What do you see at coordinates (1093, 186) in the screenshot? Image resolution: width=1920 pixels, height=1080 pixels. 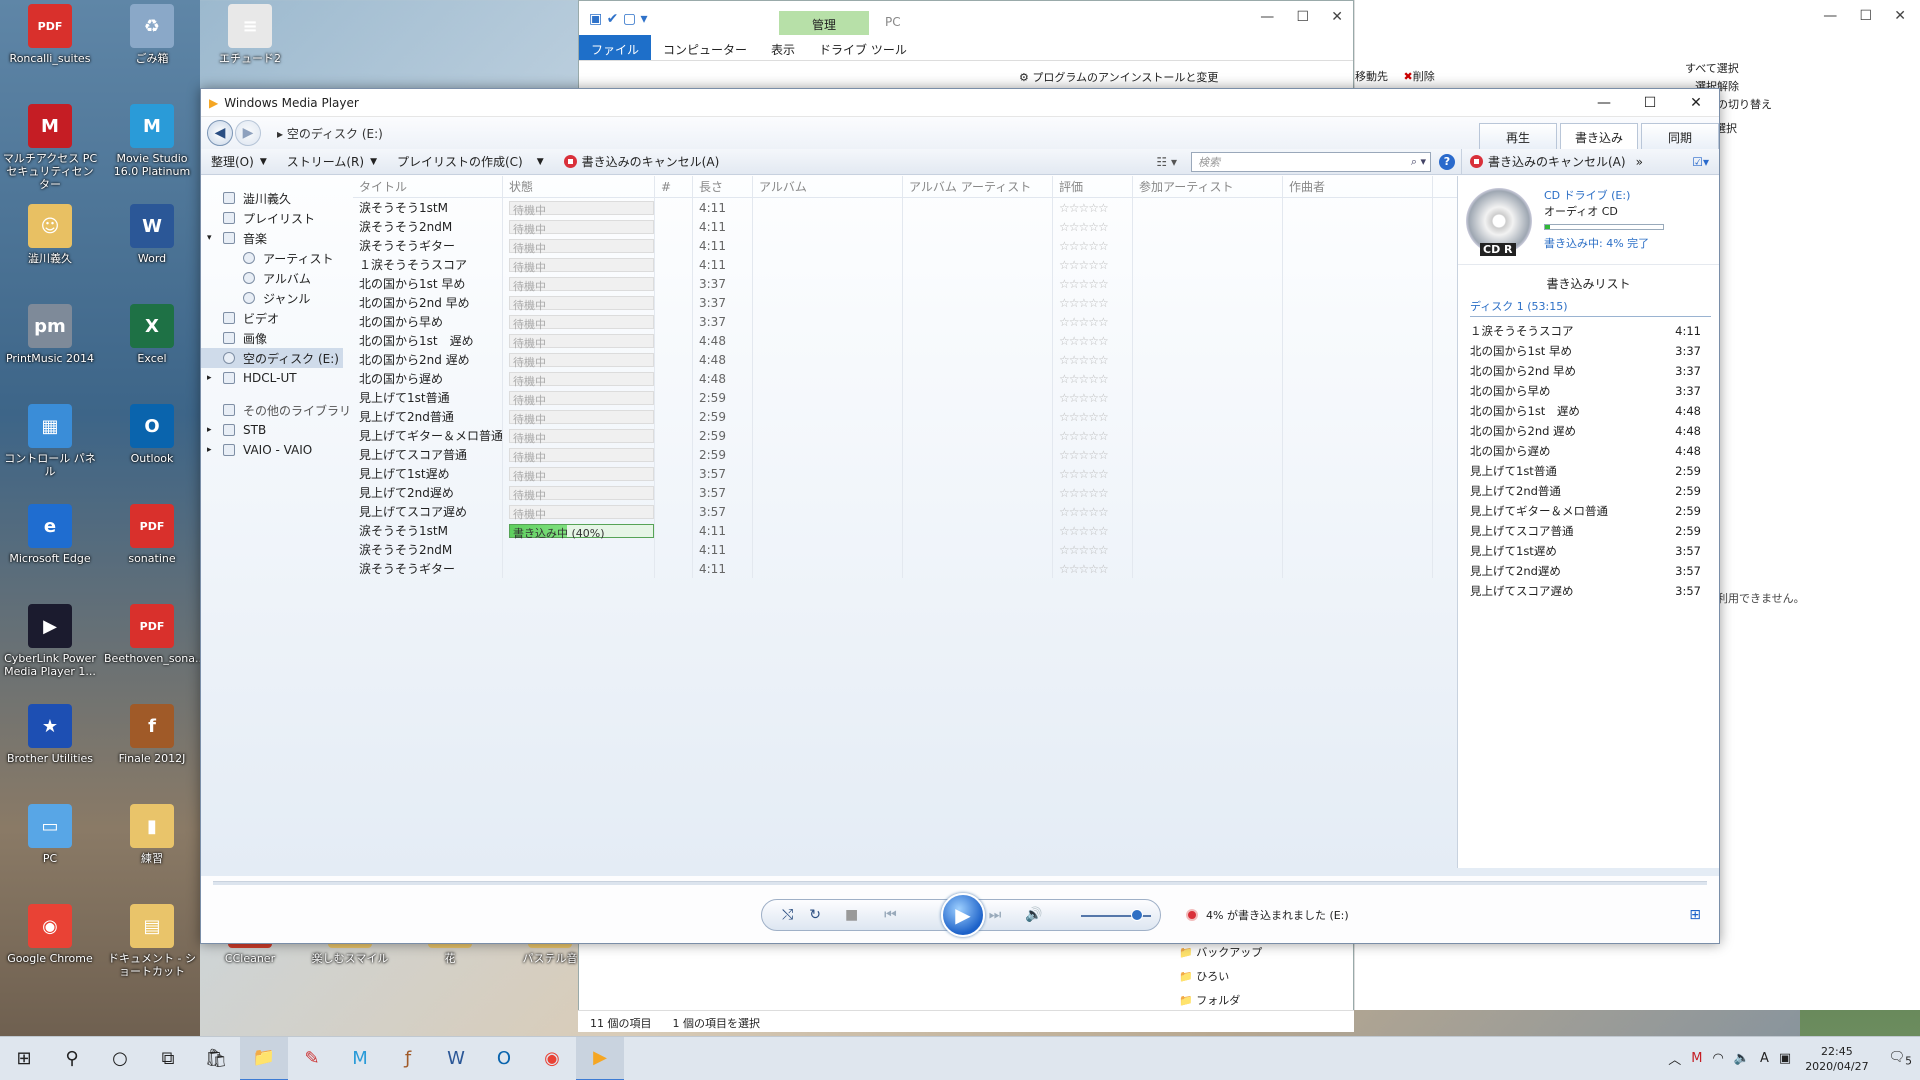 I see `col-rating: 評価` at bounding box center [1093, 186].